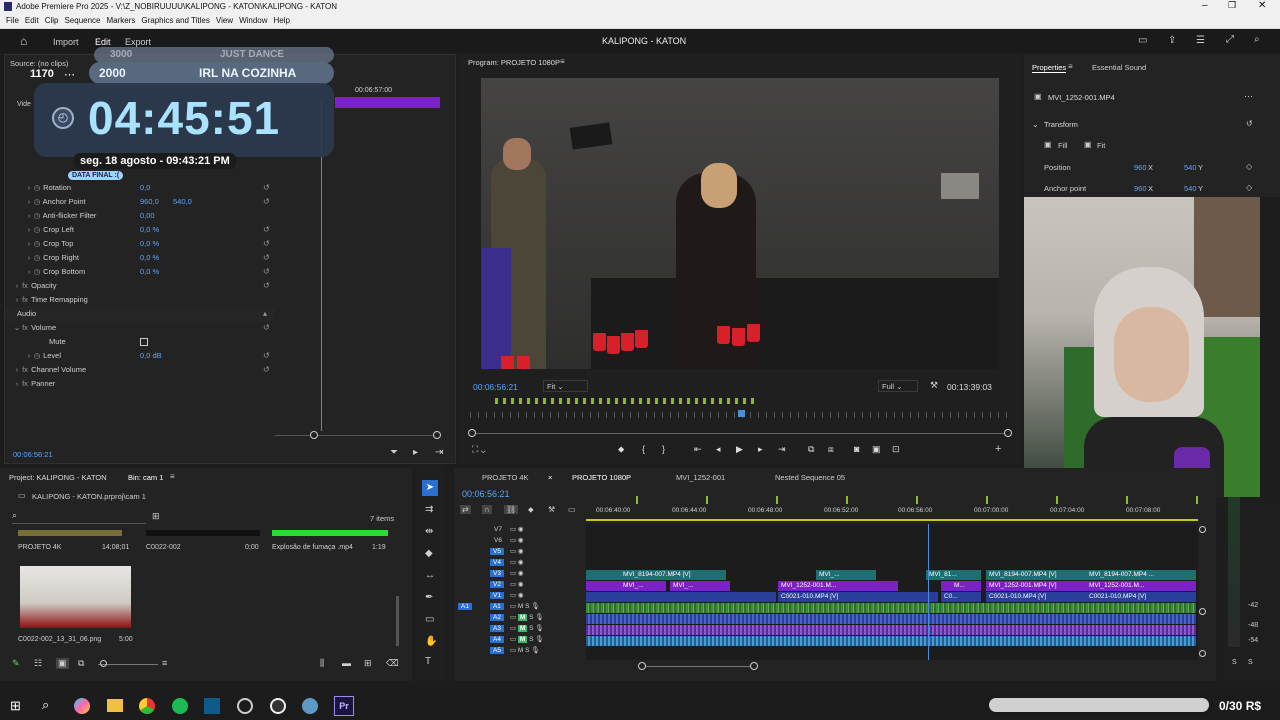  I want to click on tab-nested-sequence: Nested Sequence 05, so click(810, 477).